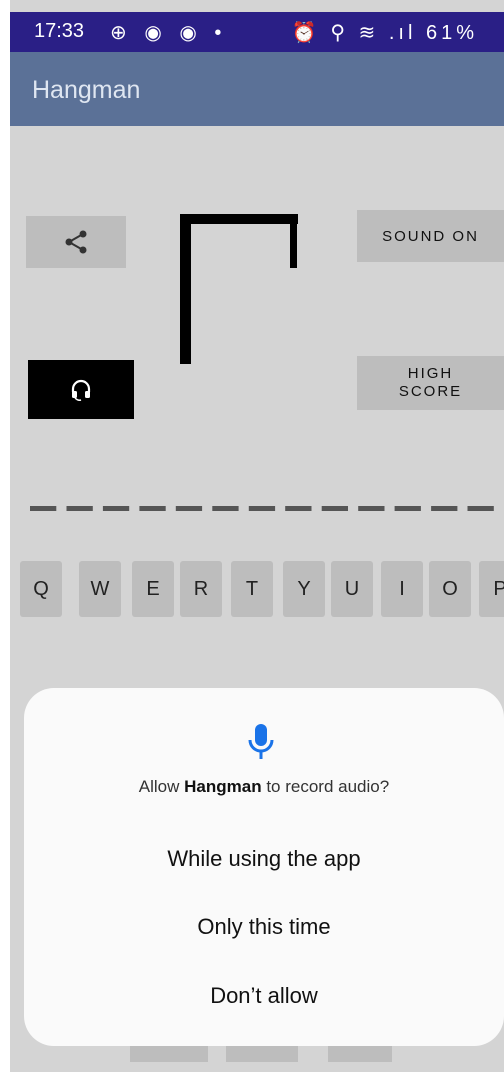  Describe the element at coordinates (325, 786) in the screenshot. I see `question-suffix: to record audio?` at that location.